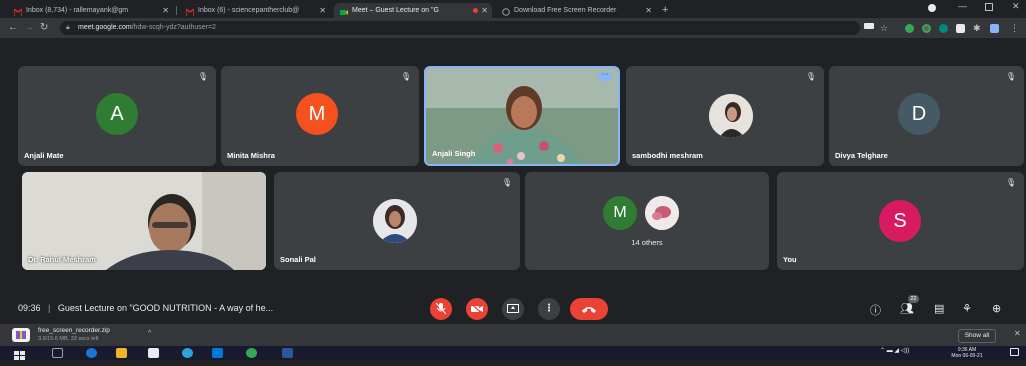  What do you see at coordinates (666, 10) in the screenshot?
I see `new-tab-plus-icon: +` at bounding box center [666, 10].